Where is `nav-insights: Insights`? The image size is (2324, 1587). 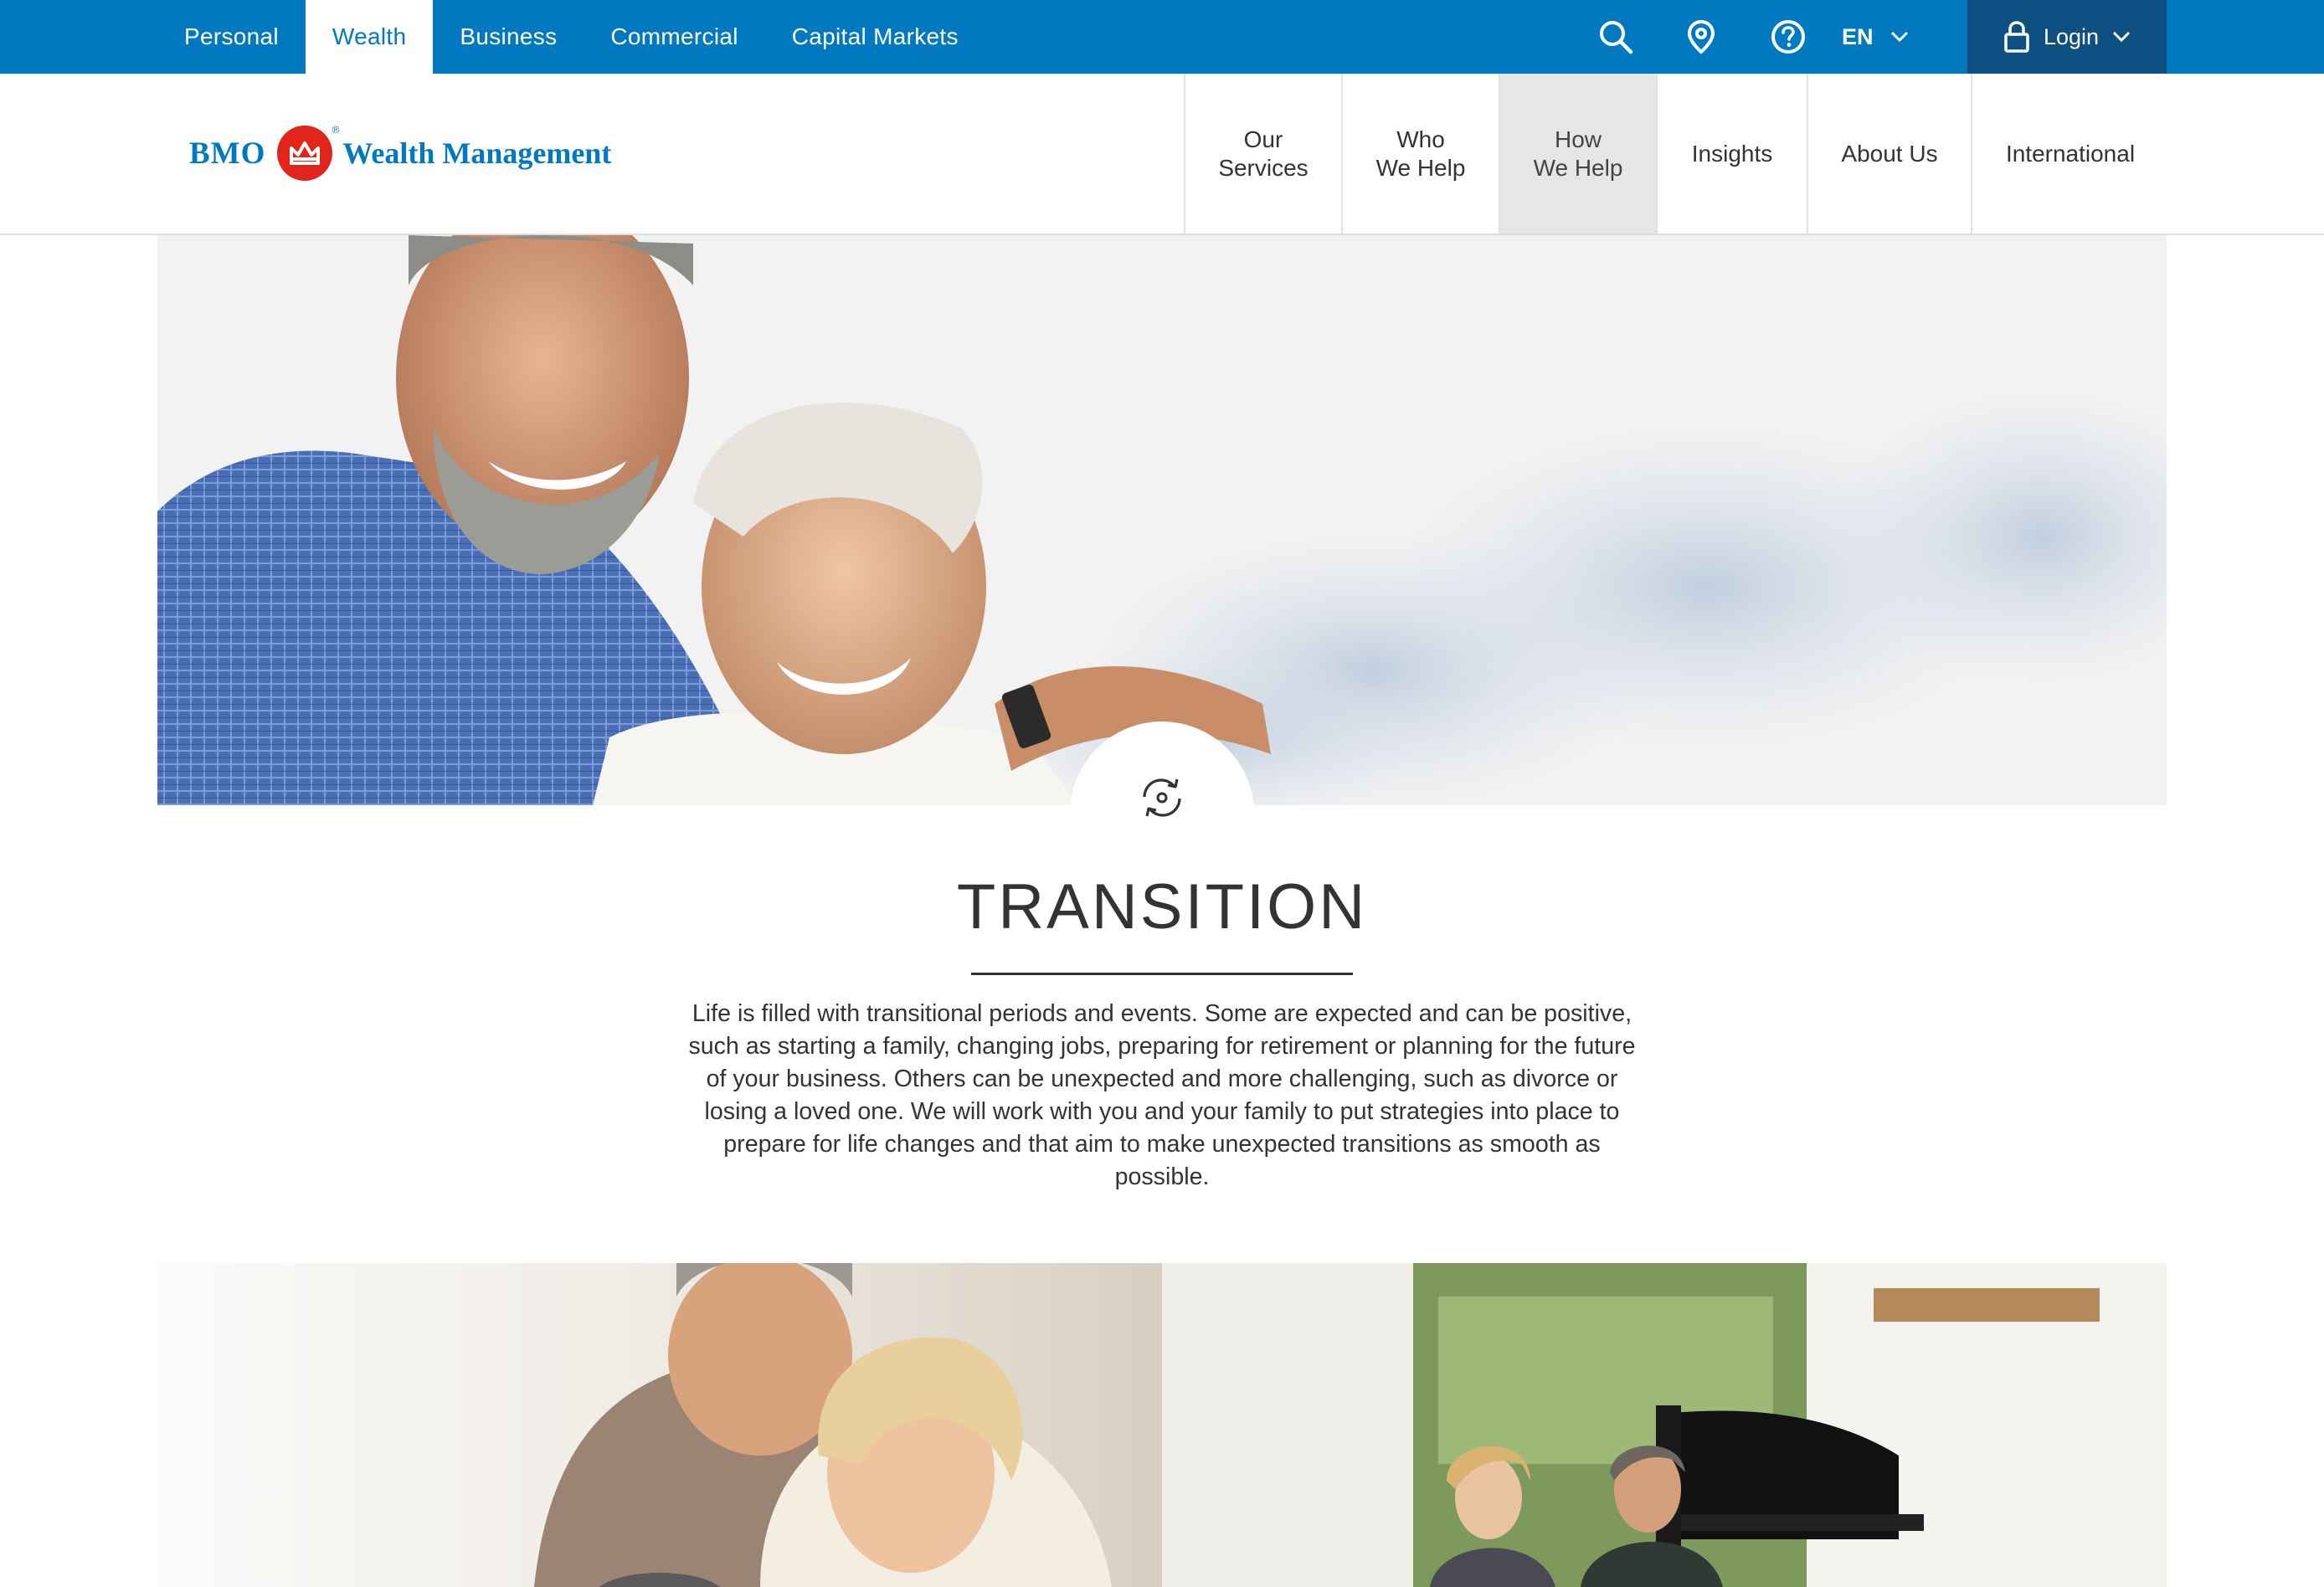
nav-insights: Insights is located at coordinates (1732, 154).